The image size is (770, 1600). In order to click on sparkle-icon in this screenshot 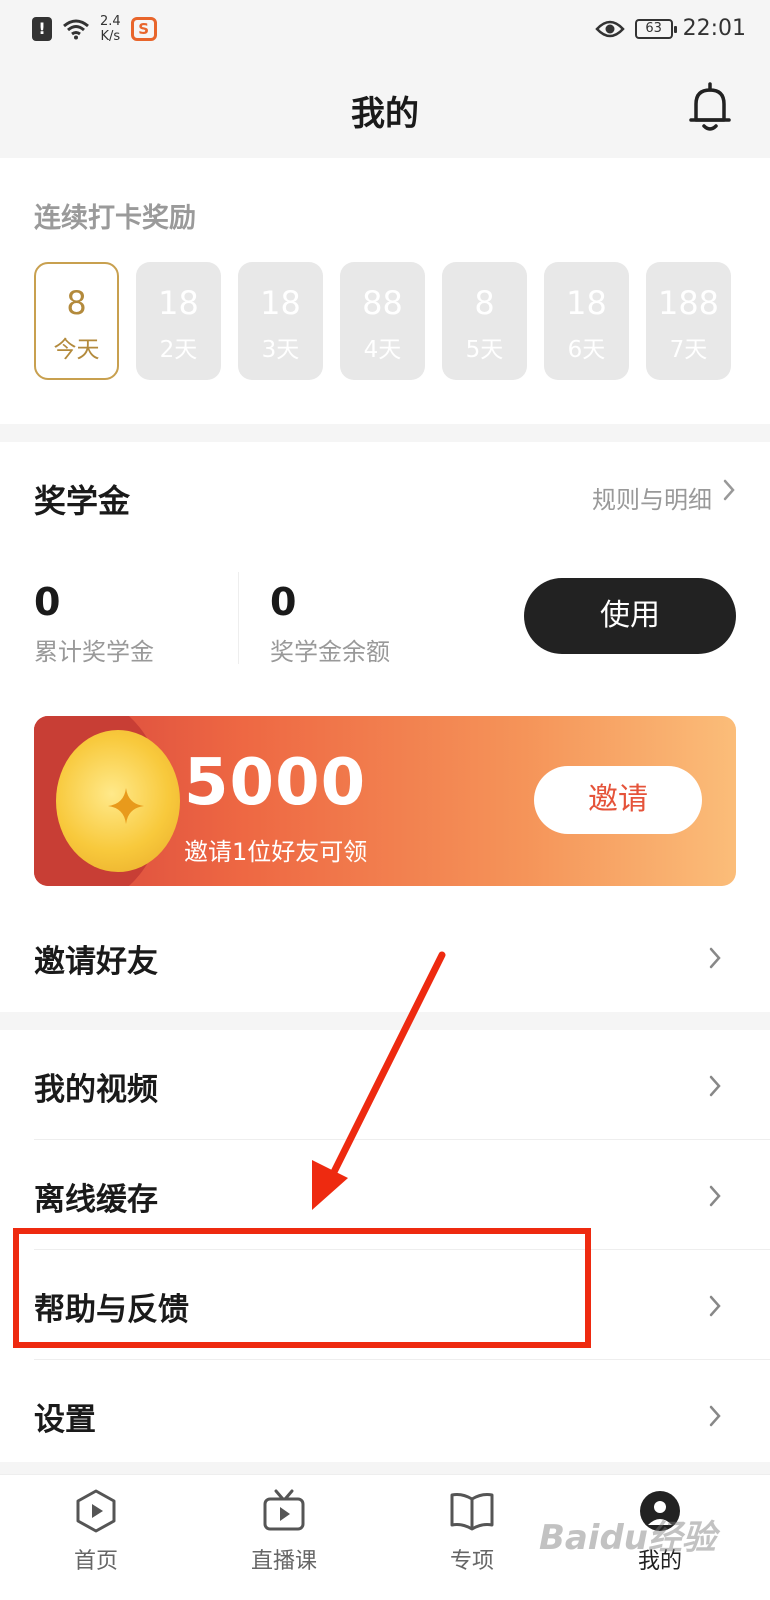, I will do `click(126, 806)`.